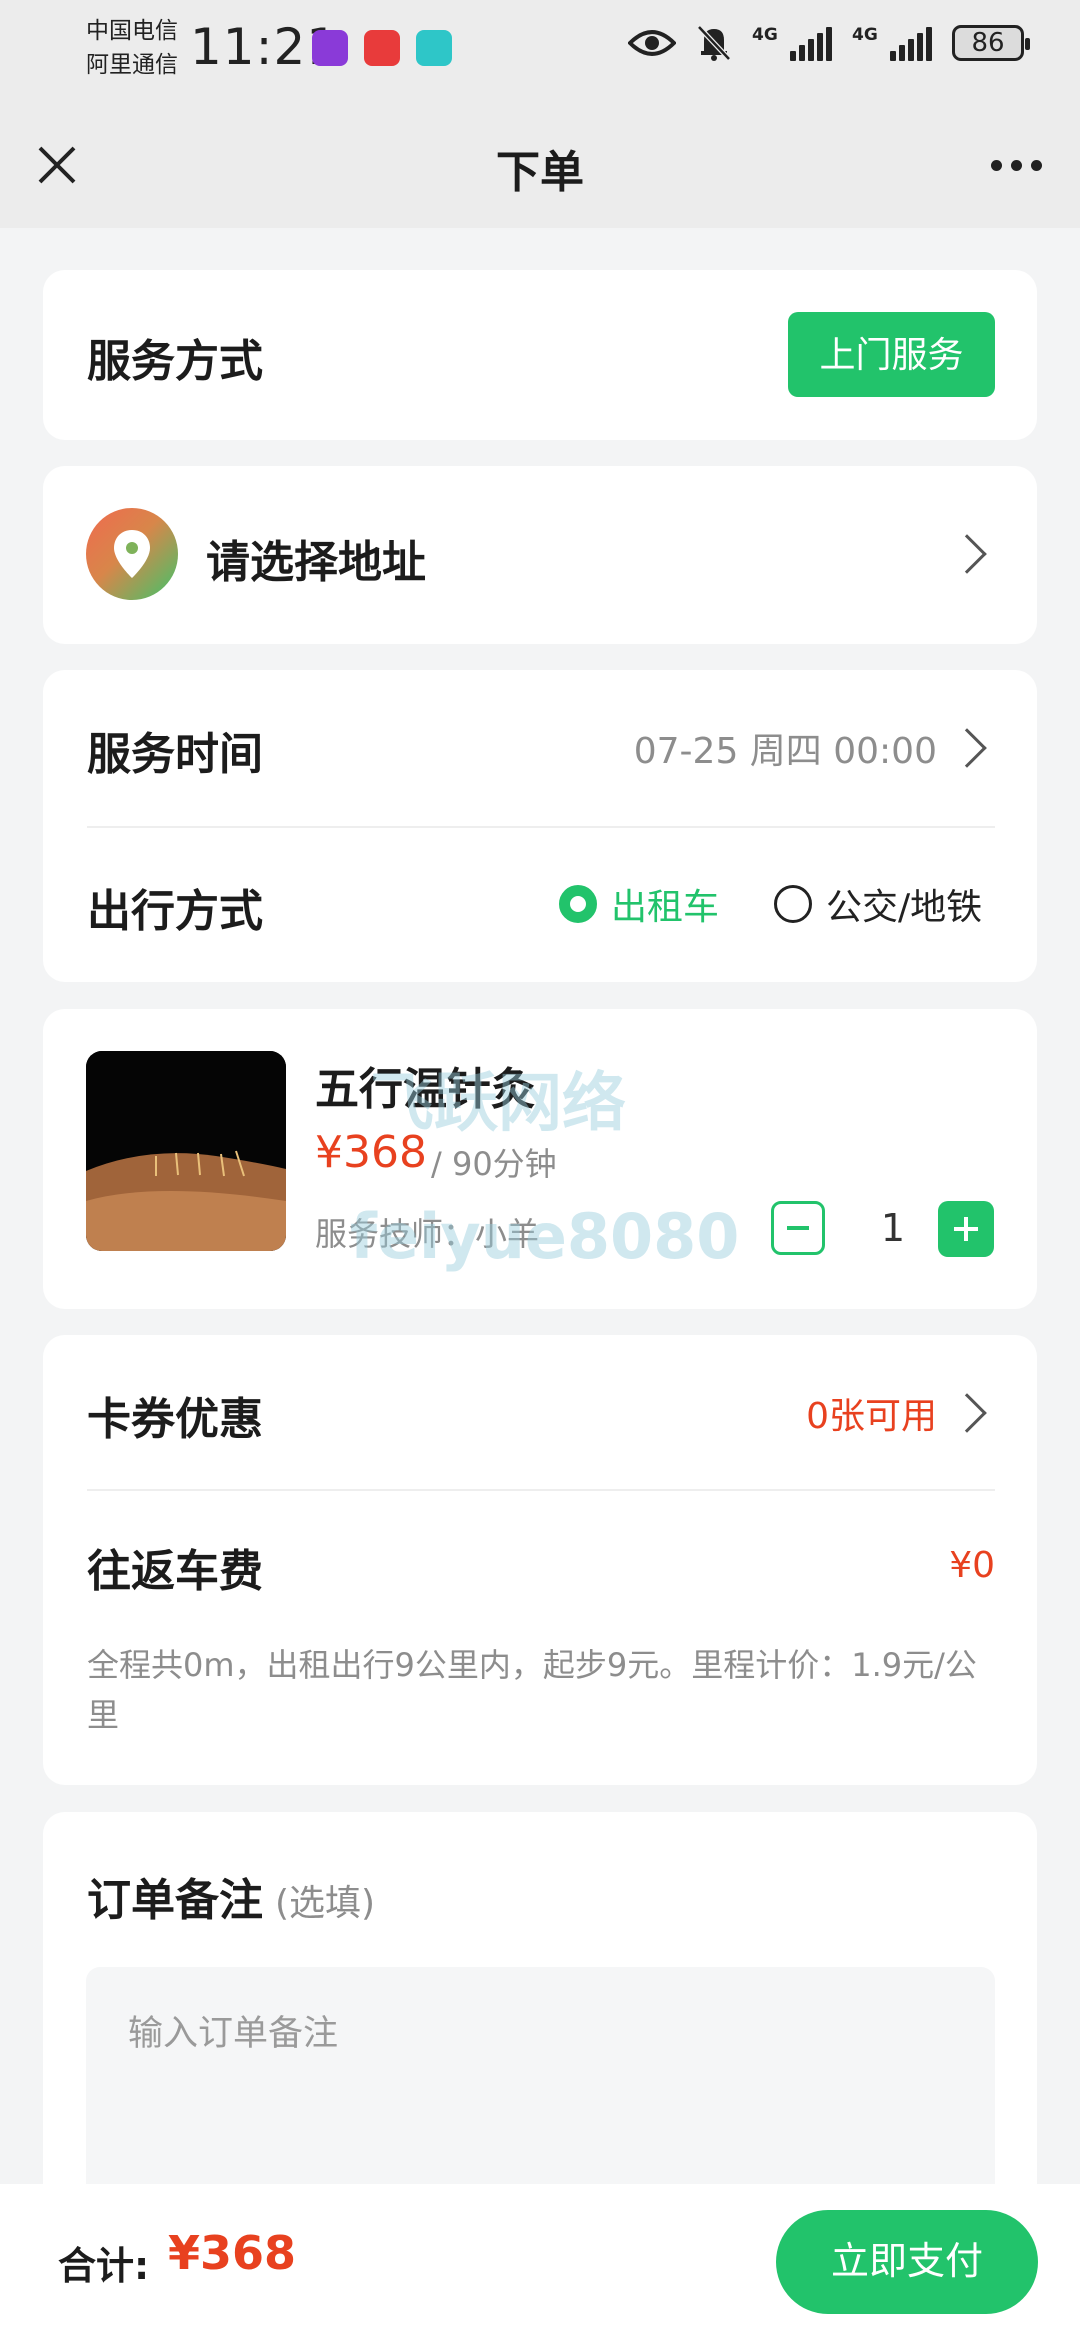 The width and height of the screenshot is (1080, 2340). What do you see at coordinates (132, 554) in the screenshot?
I see `location-pin-icon` at bounding box center [132, 554].